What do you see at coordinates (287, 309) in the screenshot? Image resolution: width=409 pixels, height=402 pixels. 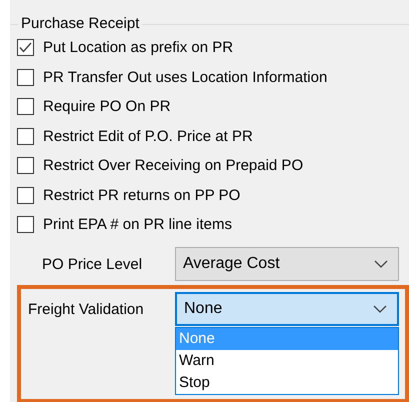 I see `dropdown: None` at bounding box center [287, 309].